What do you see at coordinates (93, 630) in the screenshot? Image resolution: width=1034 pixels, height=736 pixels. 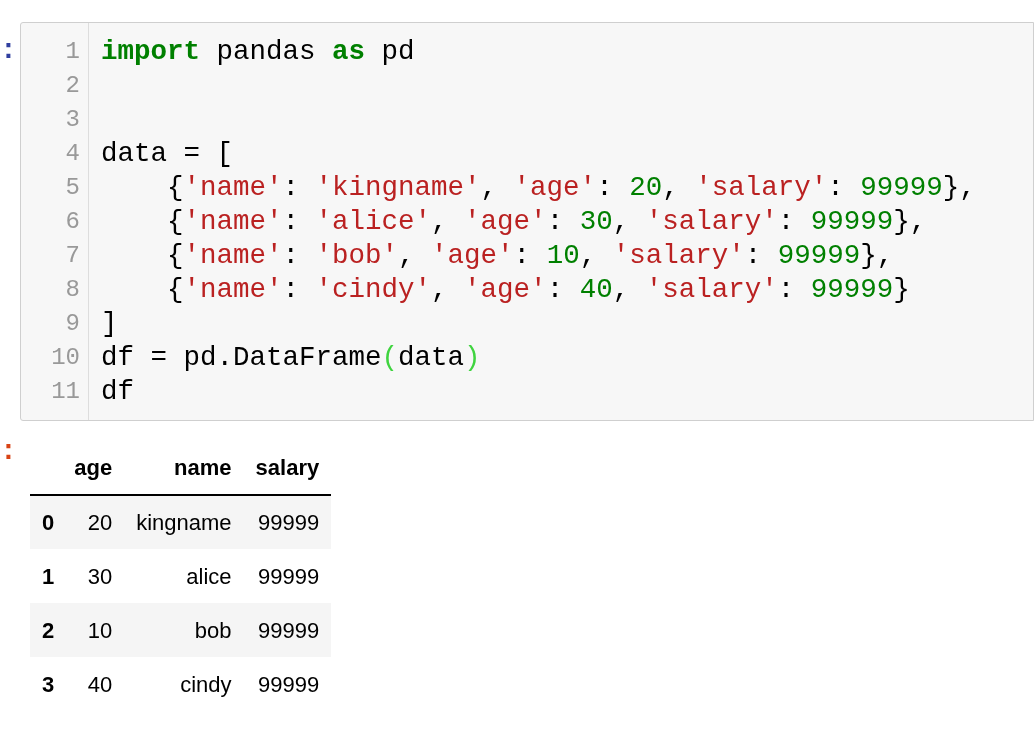 I see `table-cell: 10` at bounding box center [93, 630].